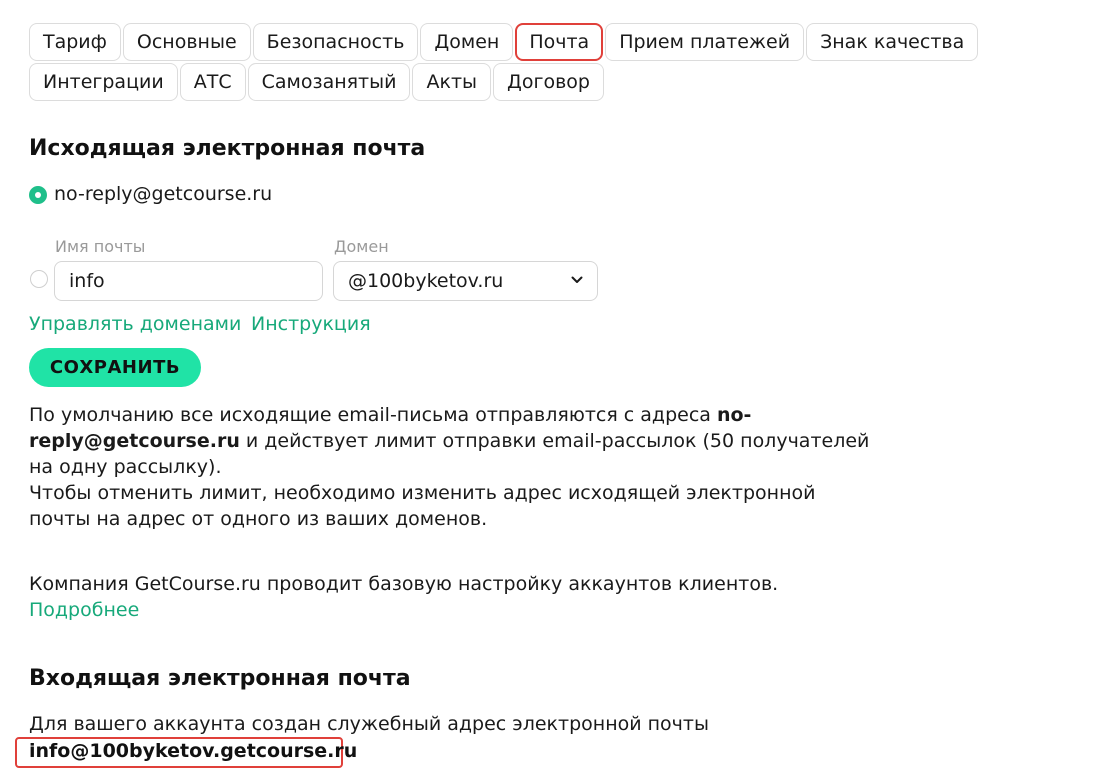 The height and width of the screenshot is (768, 1103). I want to click on domain-select: @100byketov.ru, so click(465, 281).